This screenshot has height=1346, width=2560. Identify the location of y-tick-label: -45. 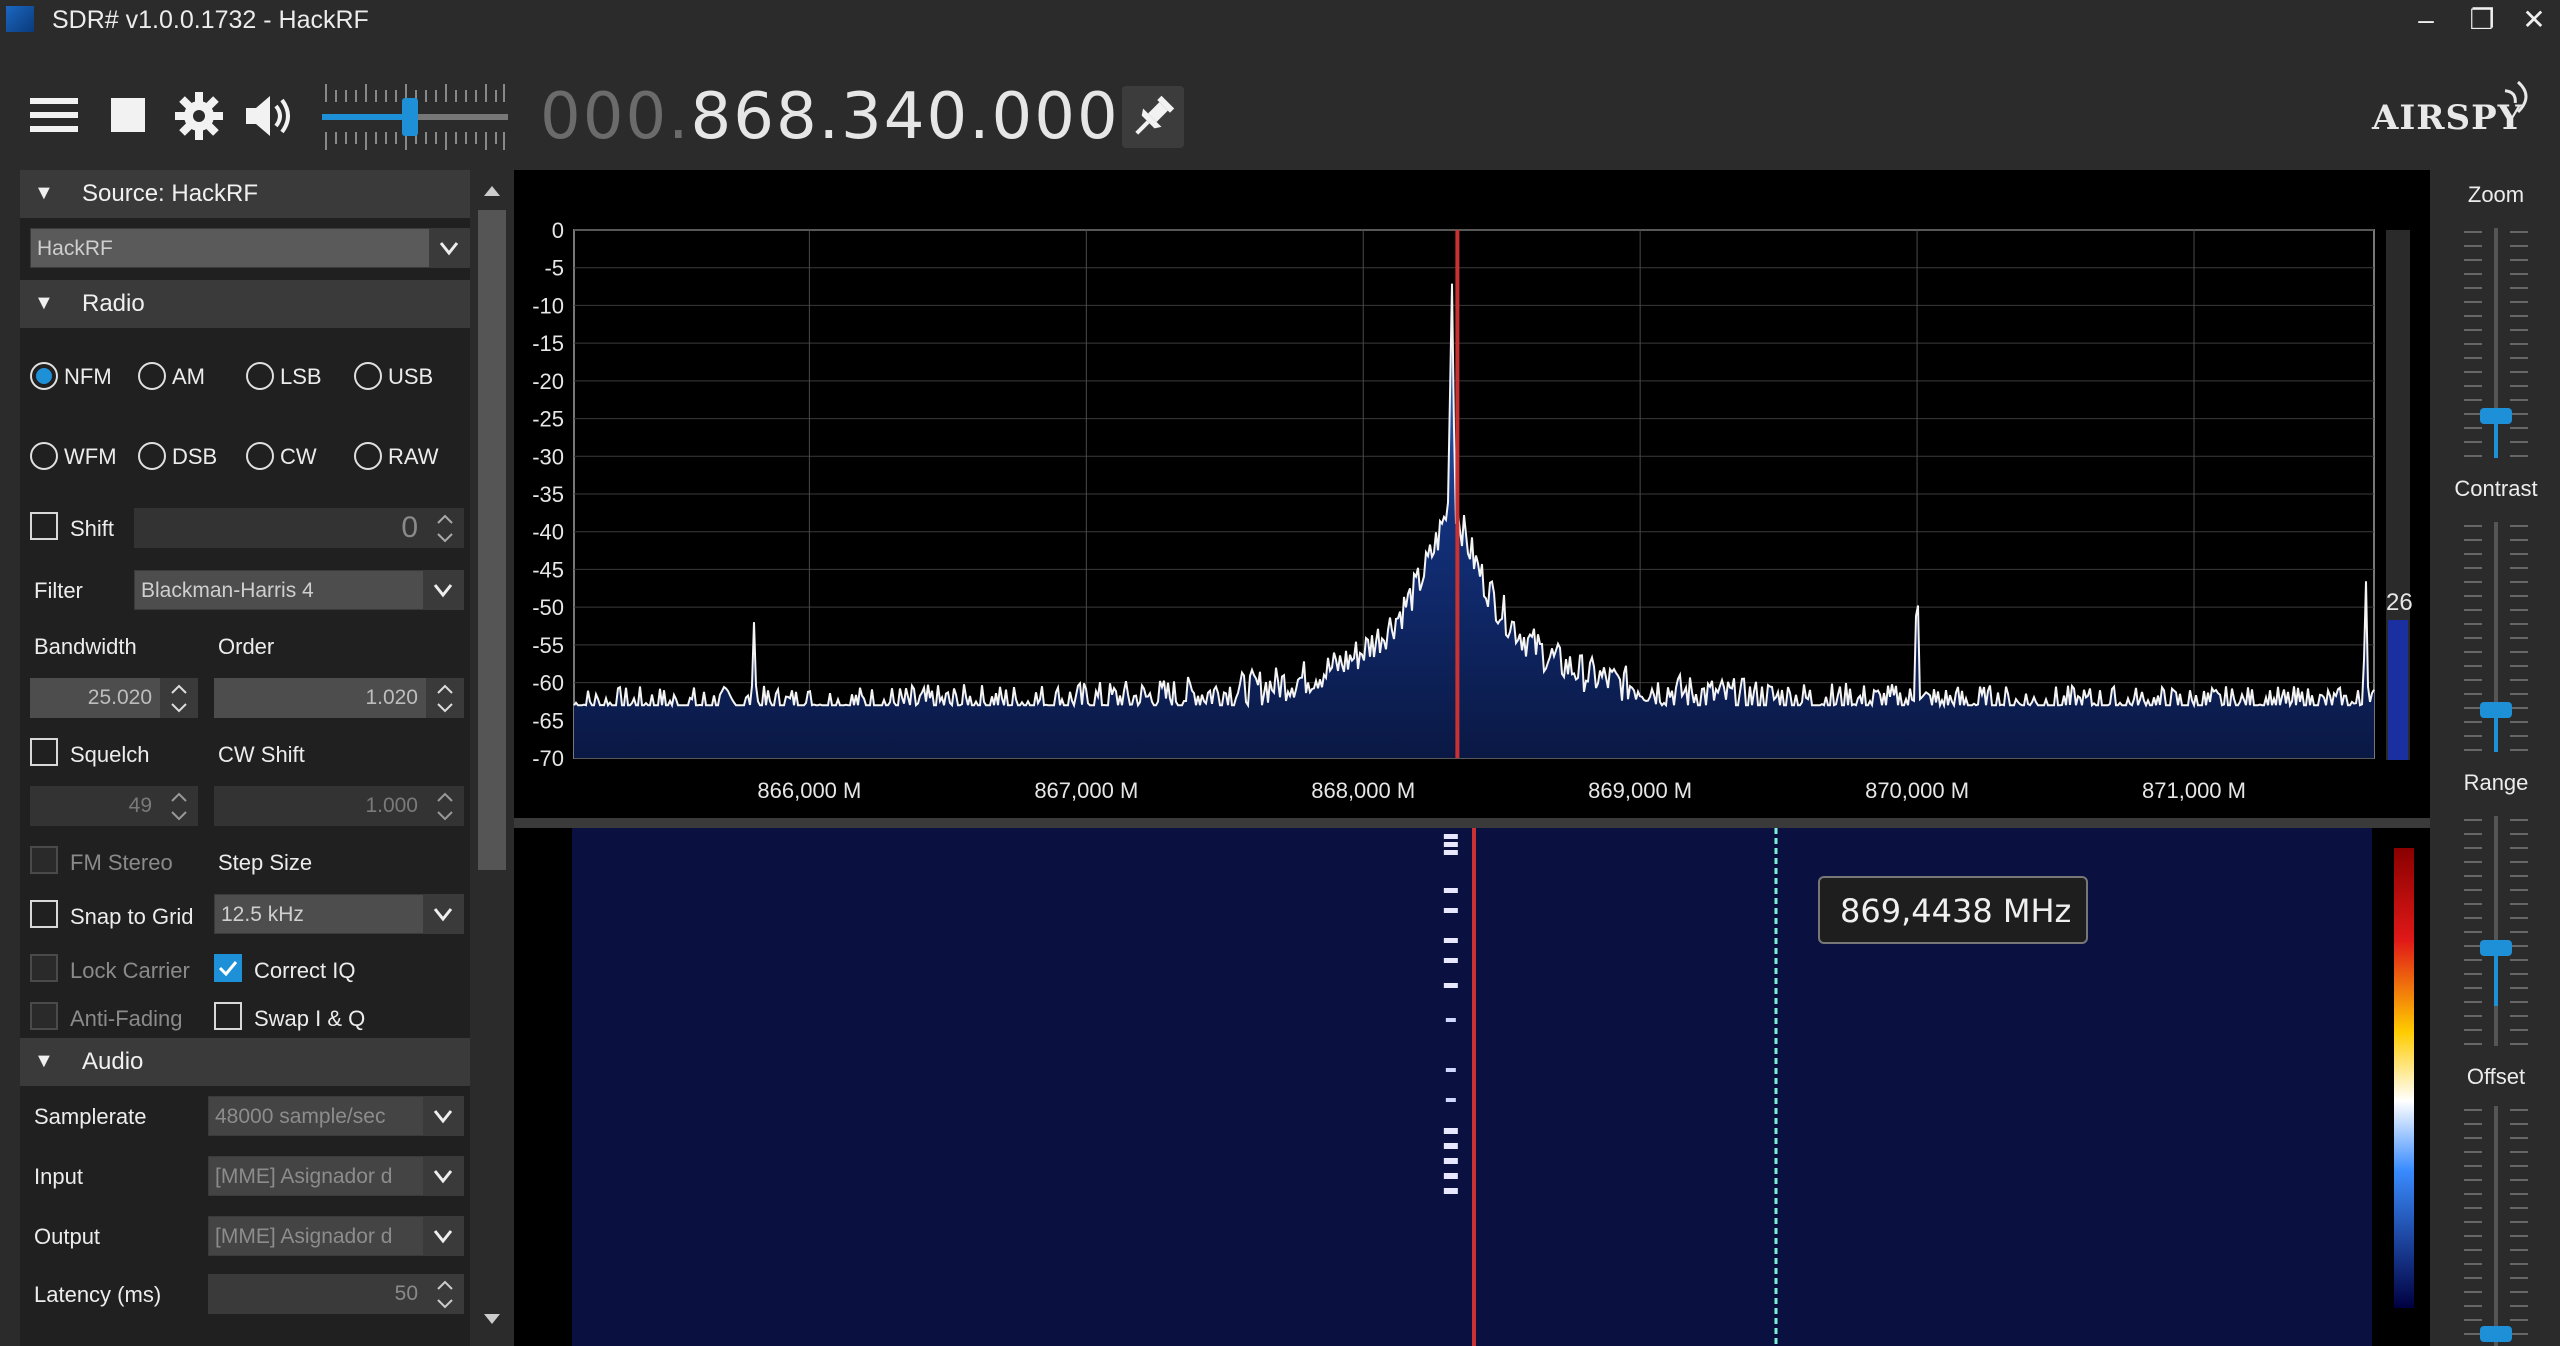
(548, 569).